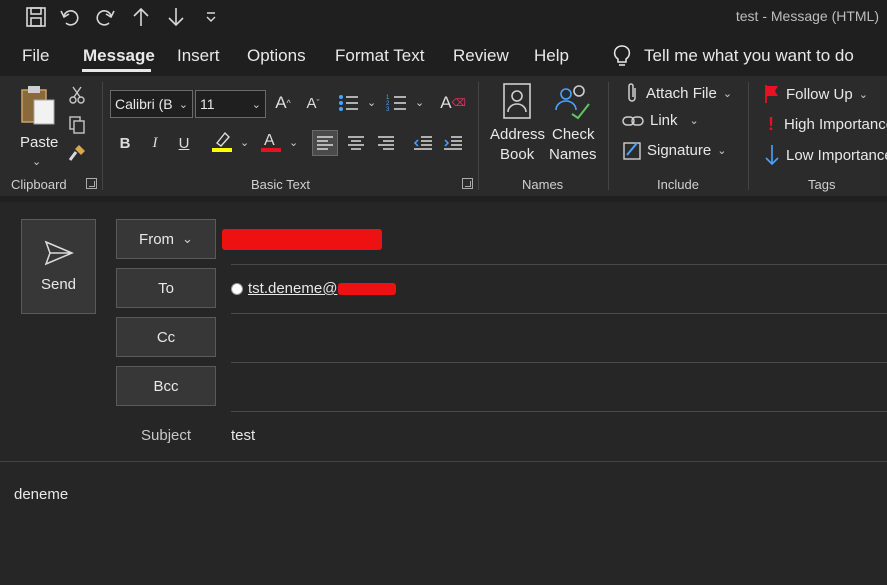 The height and width of the screenshot is (585, 887). What do you see at coordinates (835, 124) in the screenshot?
I see `high-importance-label: High Importance` at bounding box center [835, 124].